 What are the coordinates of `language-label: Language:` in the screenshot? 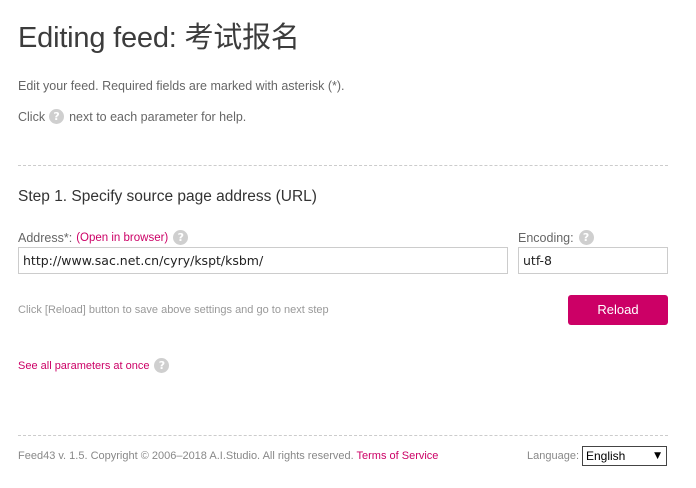 It's located at (553, 456).